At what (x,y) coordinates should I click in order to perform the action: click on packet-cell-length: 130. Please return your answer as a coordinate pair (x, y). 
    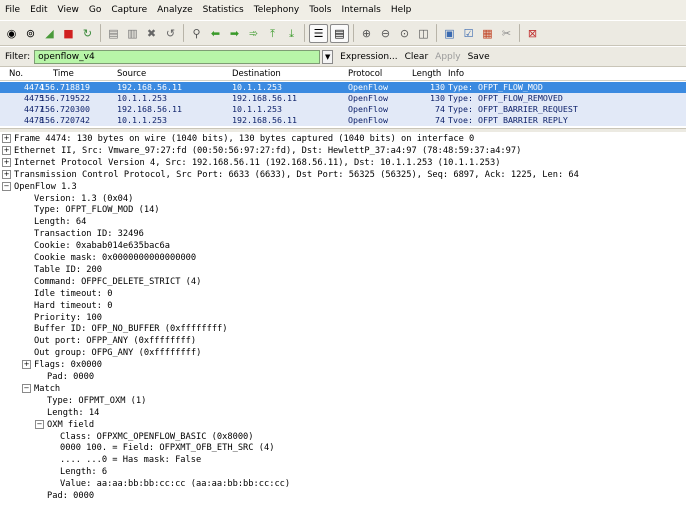
    Looking at the image, I should click on (437, 98).